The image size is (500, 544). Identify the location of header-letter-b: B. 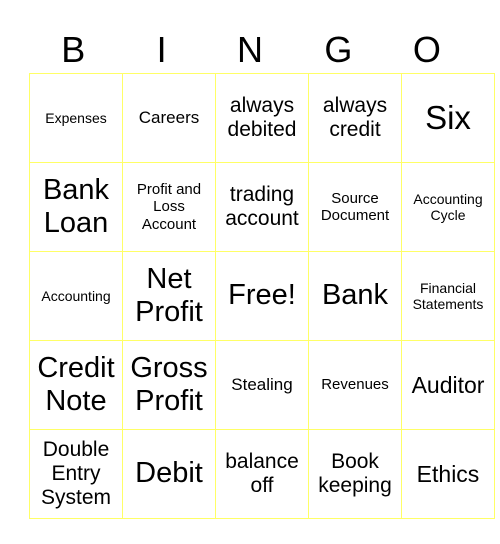
(73, 49).